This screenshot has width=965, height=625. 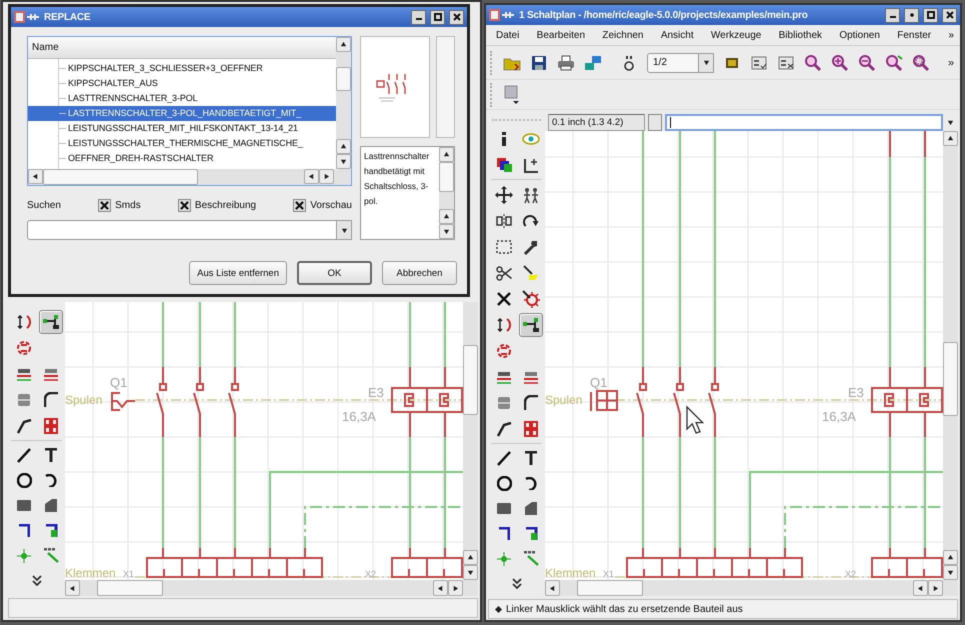 I want to click on dialog-button: OK, so click(x=334, y=273).